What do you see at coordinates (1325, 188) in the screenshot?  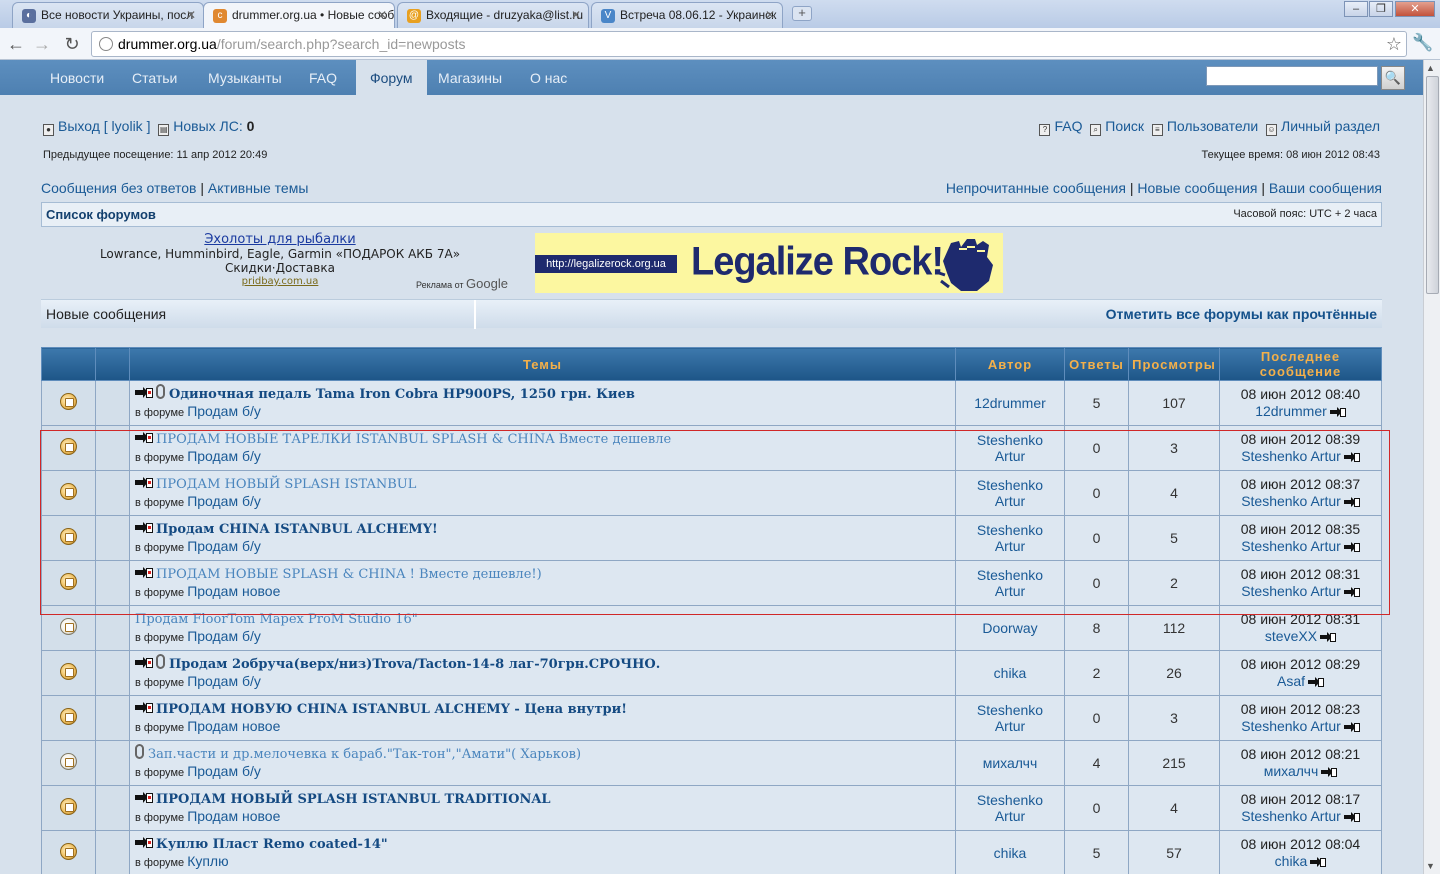 I see `your-posts-link: Ваши сообщения` at bounding box center [1325, 188].